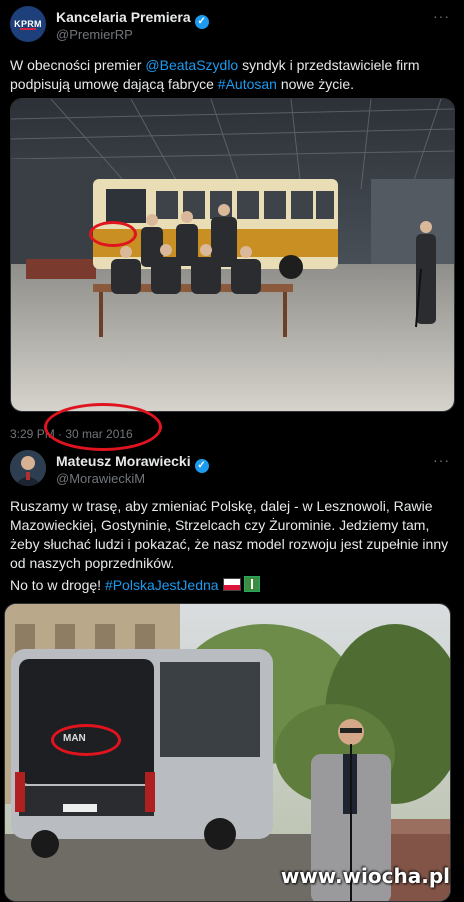 The height and width of the screenshot is (902, 464). What do you see at coordinates (123, 461) in the screenshot?
I see `author-name-text: Mateusz Morawiecki` at bounding box center [123, 461].